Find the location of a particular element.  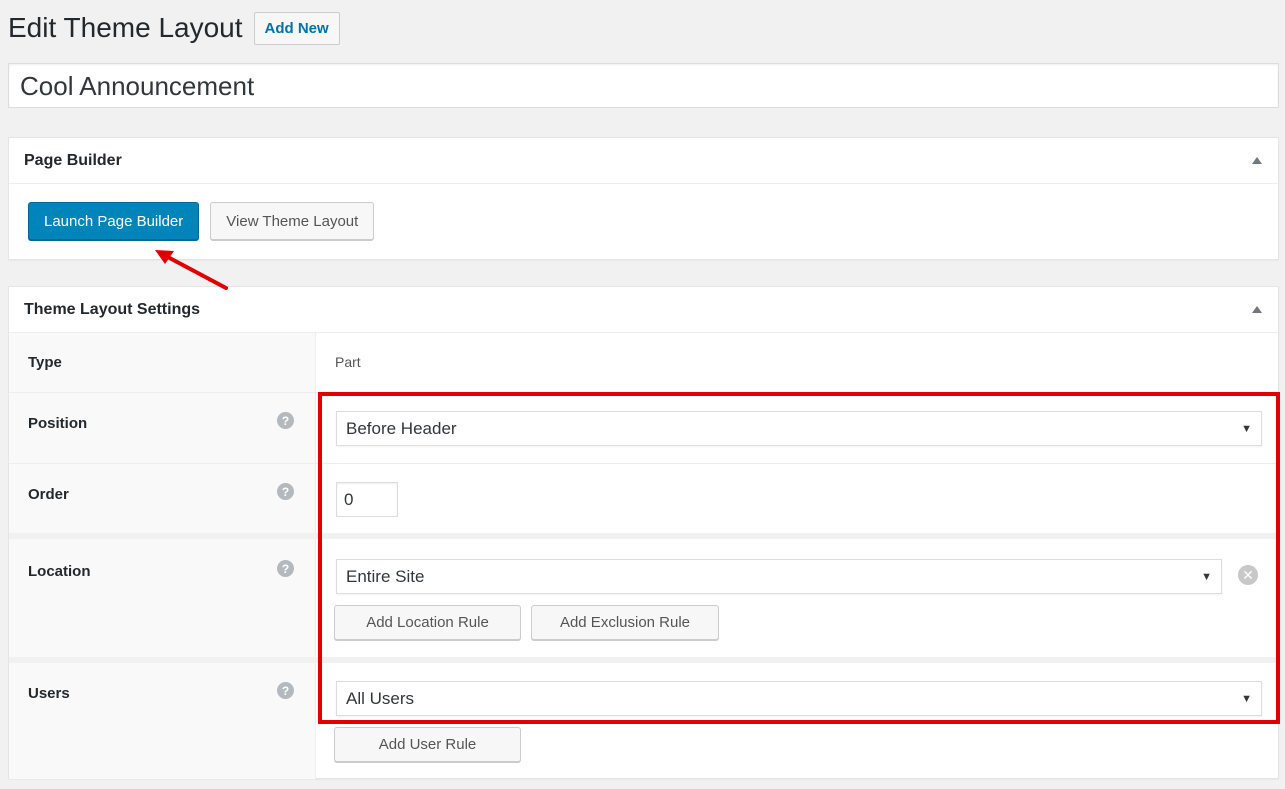

post-title-input: Cool Announcement is located at coordinates (643, 85).